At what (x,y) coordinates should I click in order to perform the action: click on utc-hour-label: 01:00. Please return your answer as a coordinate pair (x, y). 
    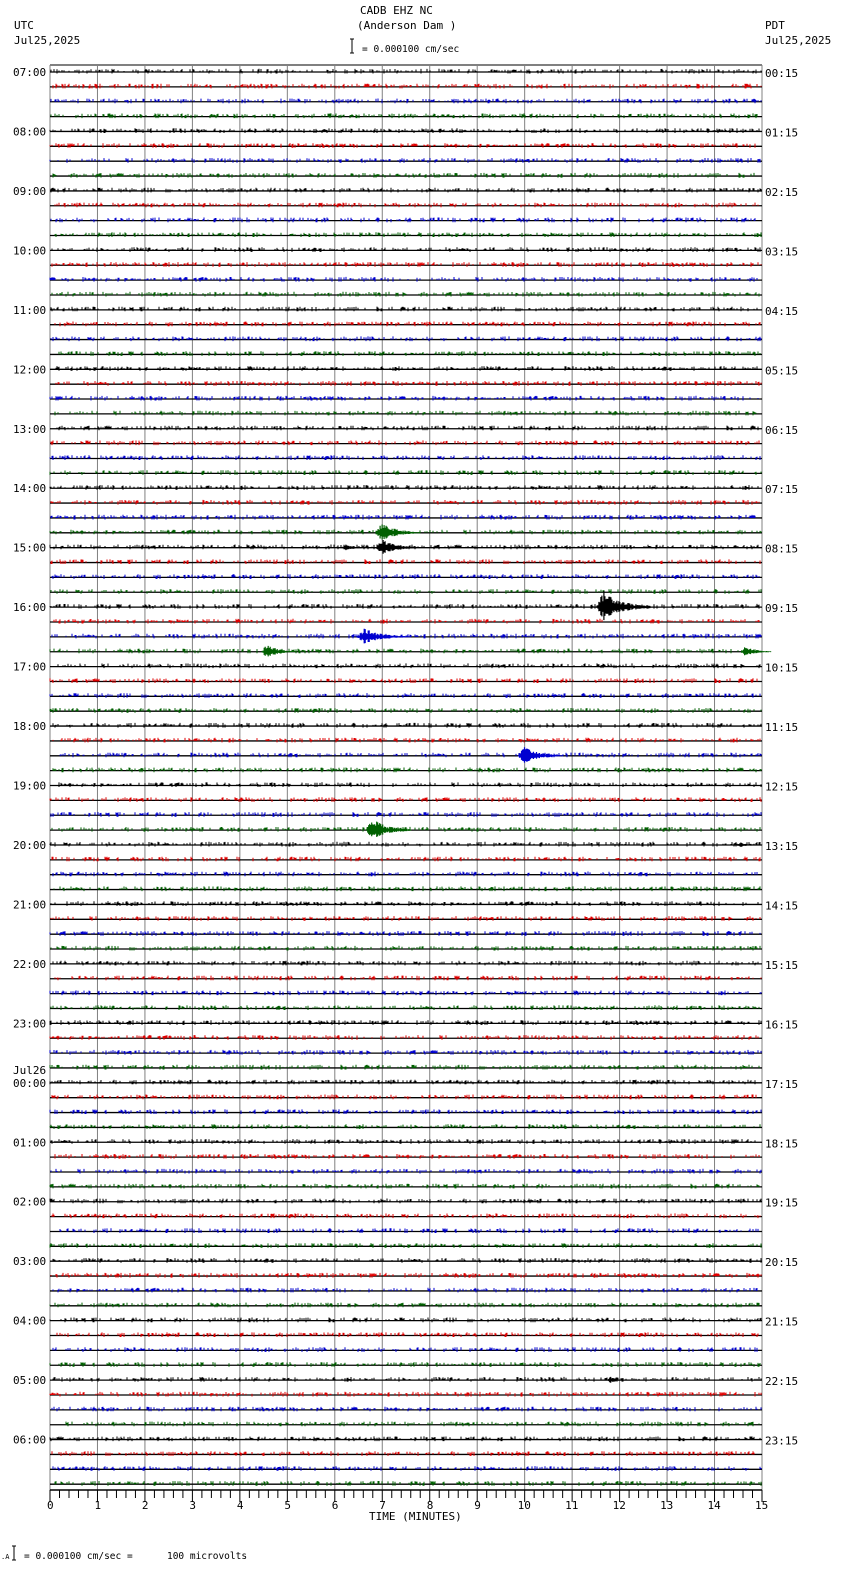
    Looking at the image, I should click on (29, 1142).